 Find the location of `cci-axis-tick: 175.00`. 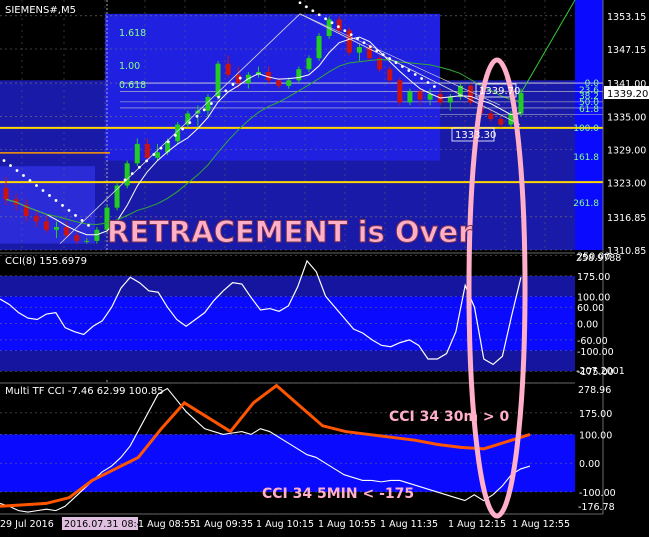

cci-axis-tick: 175.00 is located at coordinates (593, 277).